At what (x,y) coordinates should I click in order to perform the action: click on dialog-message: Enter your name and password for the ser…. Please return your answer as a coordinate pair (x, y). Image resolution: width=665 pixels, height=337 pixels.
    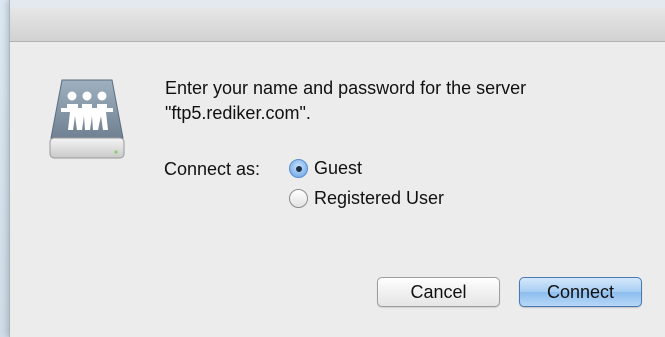
    Looking at the image, I should click on (405, 101).